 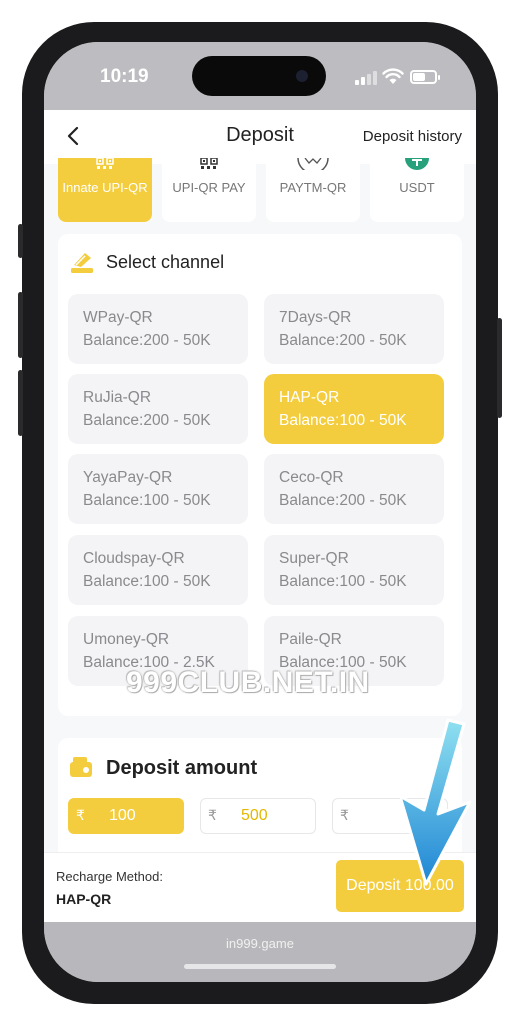 I want to click on watermark-text: 999CLUB.NET.IN, so click(x=248, y=682).